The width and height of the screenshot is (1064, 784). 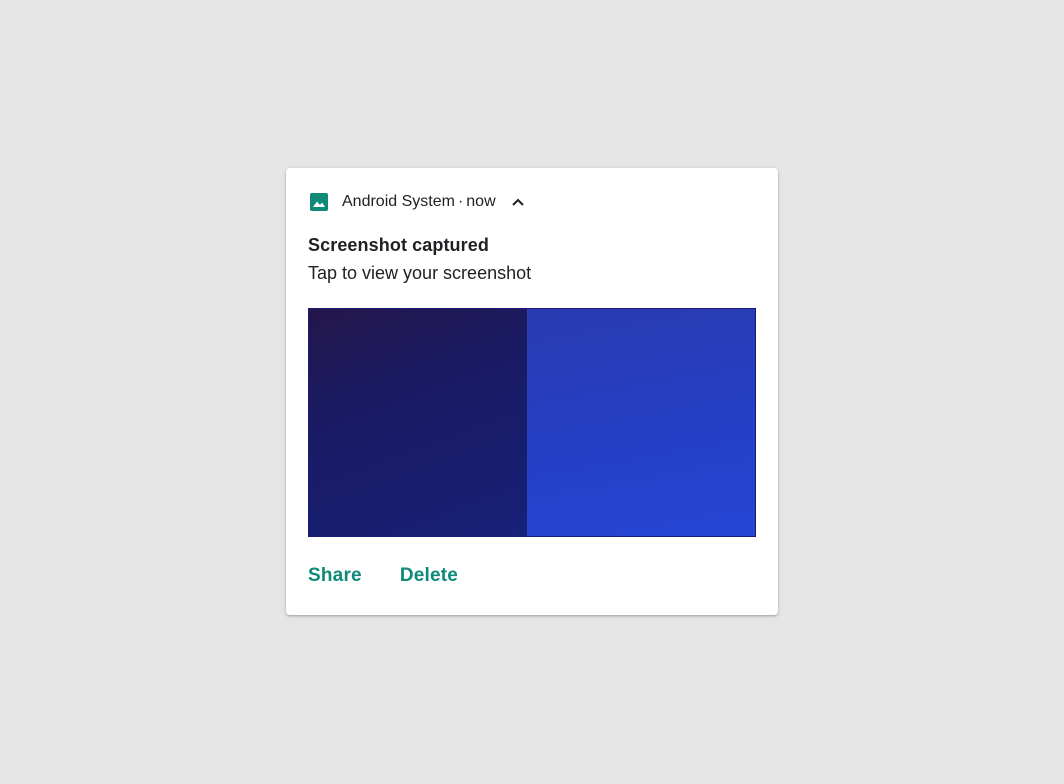 I want to click on image-icon, so click(x=319, y=202).